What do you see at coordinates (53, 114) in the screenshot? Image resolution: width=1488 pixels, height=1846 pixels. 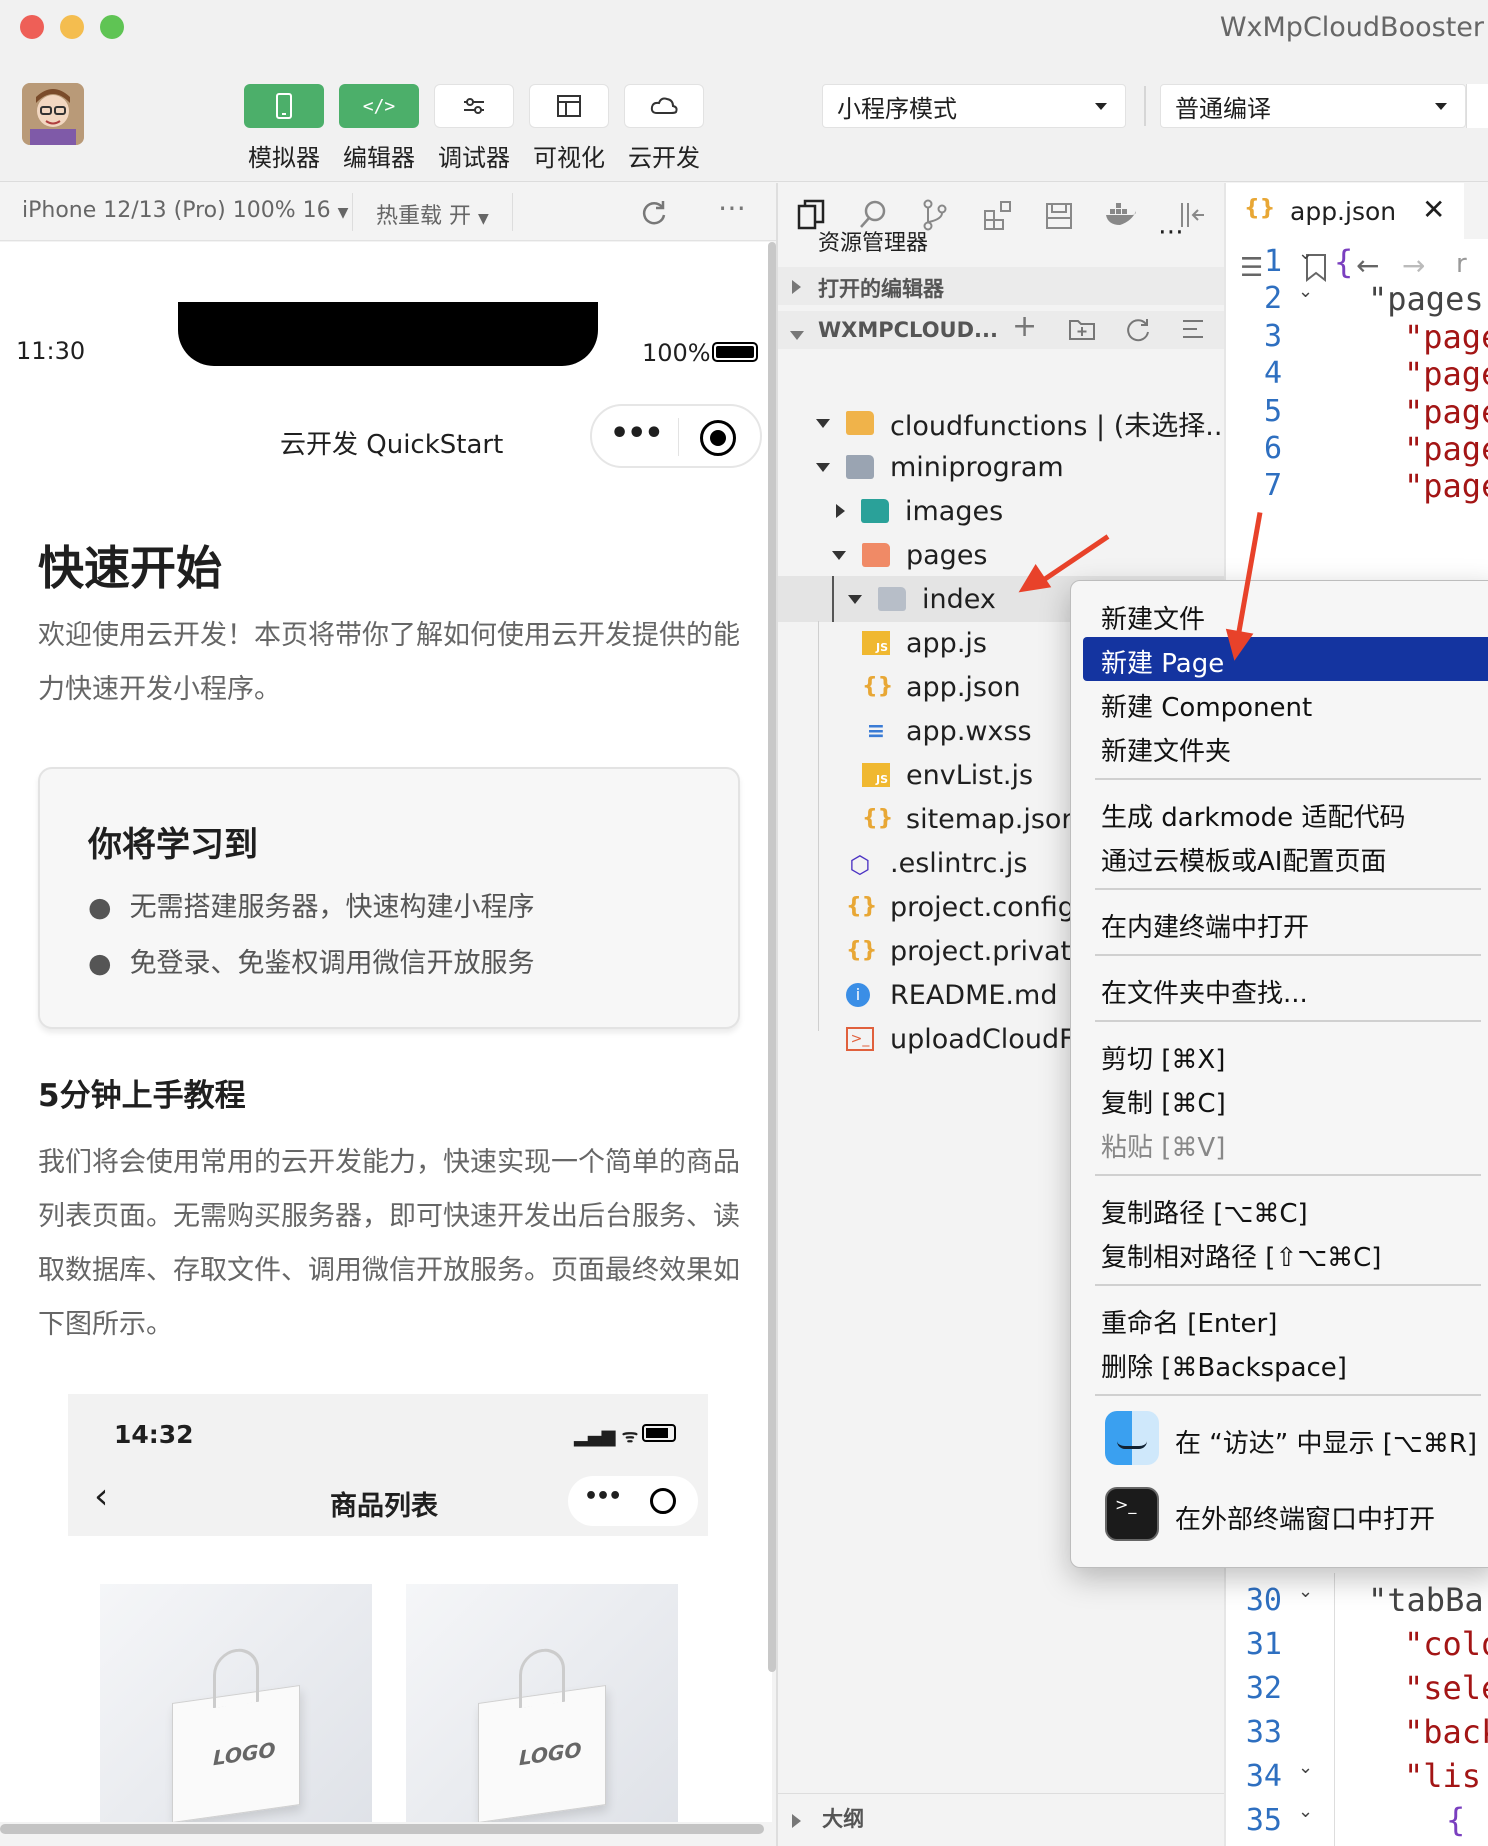 I see `avatar` at bounding box center [53, 114].